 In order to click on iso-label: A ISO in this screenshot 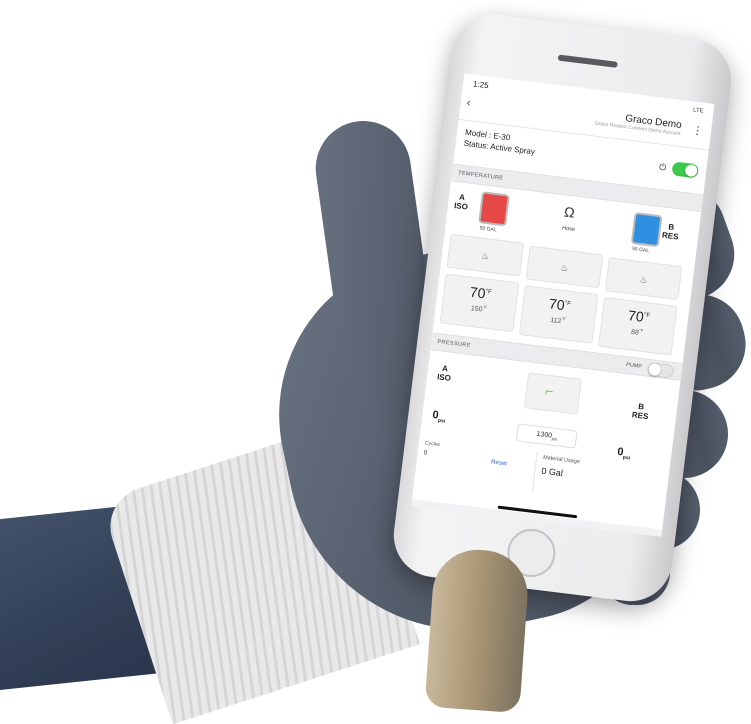, I will do `click(462, 202)`.